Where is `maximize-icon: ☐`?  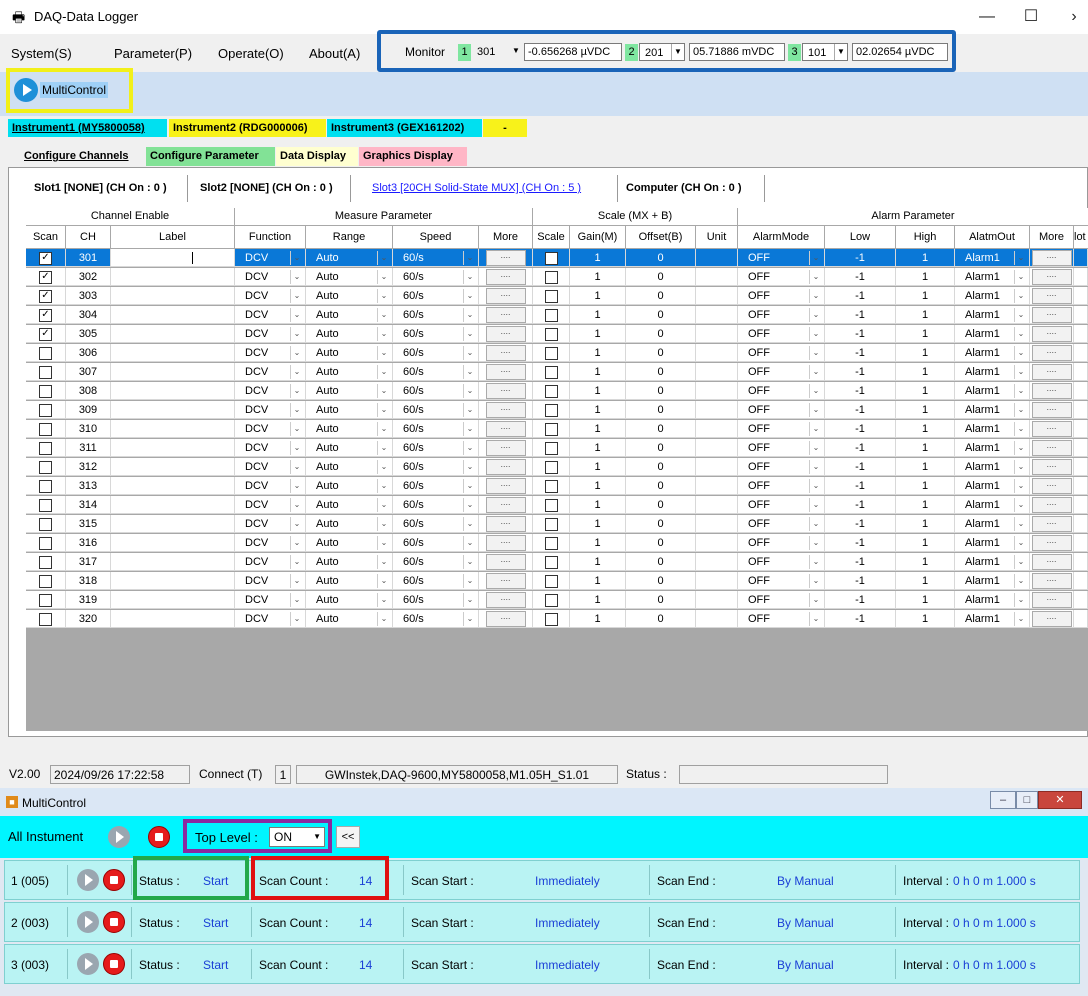 maximize-icon: ☐ is located at coordinates (1031, 17).